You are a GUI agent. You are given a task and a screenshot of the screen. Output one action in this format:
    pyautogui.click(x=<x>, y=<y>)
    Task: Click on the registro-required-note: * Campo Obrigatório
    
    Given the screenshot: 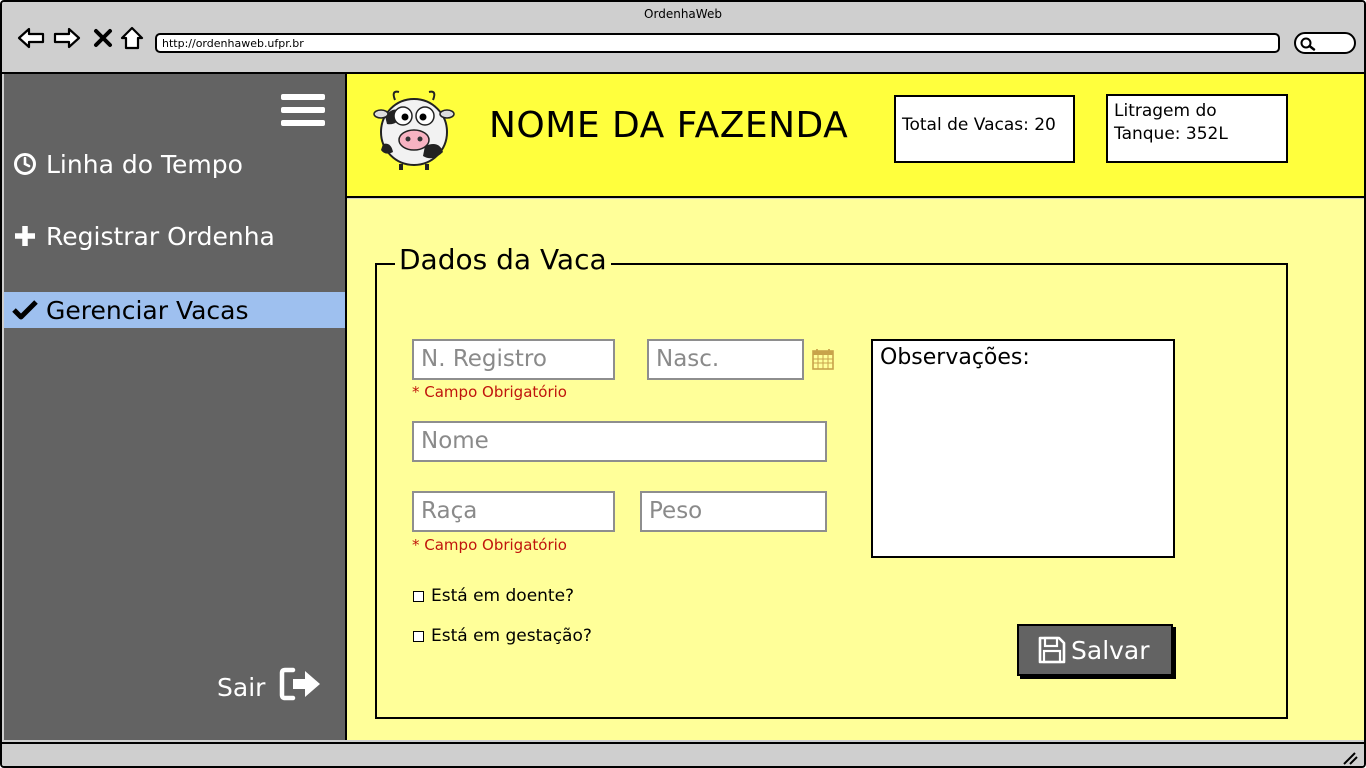 What is the action you would take?
    pyautogui.click(x=489, y=392)
    